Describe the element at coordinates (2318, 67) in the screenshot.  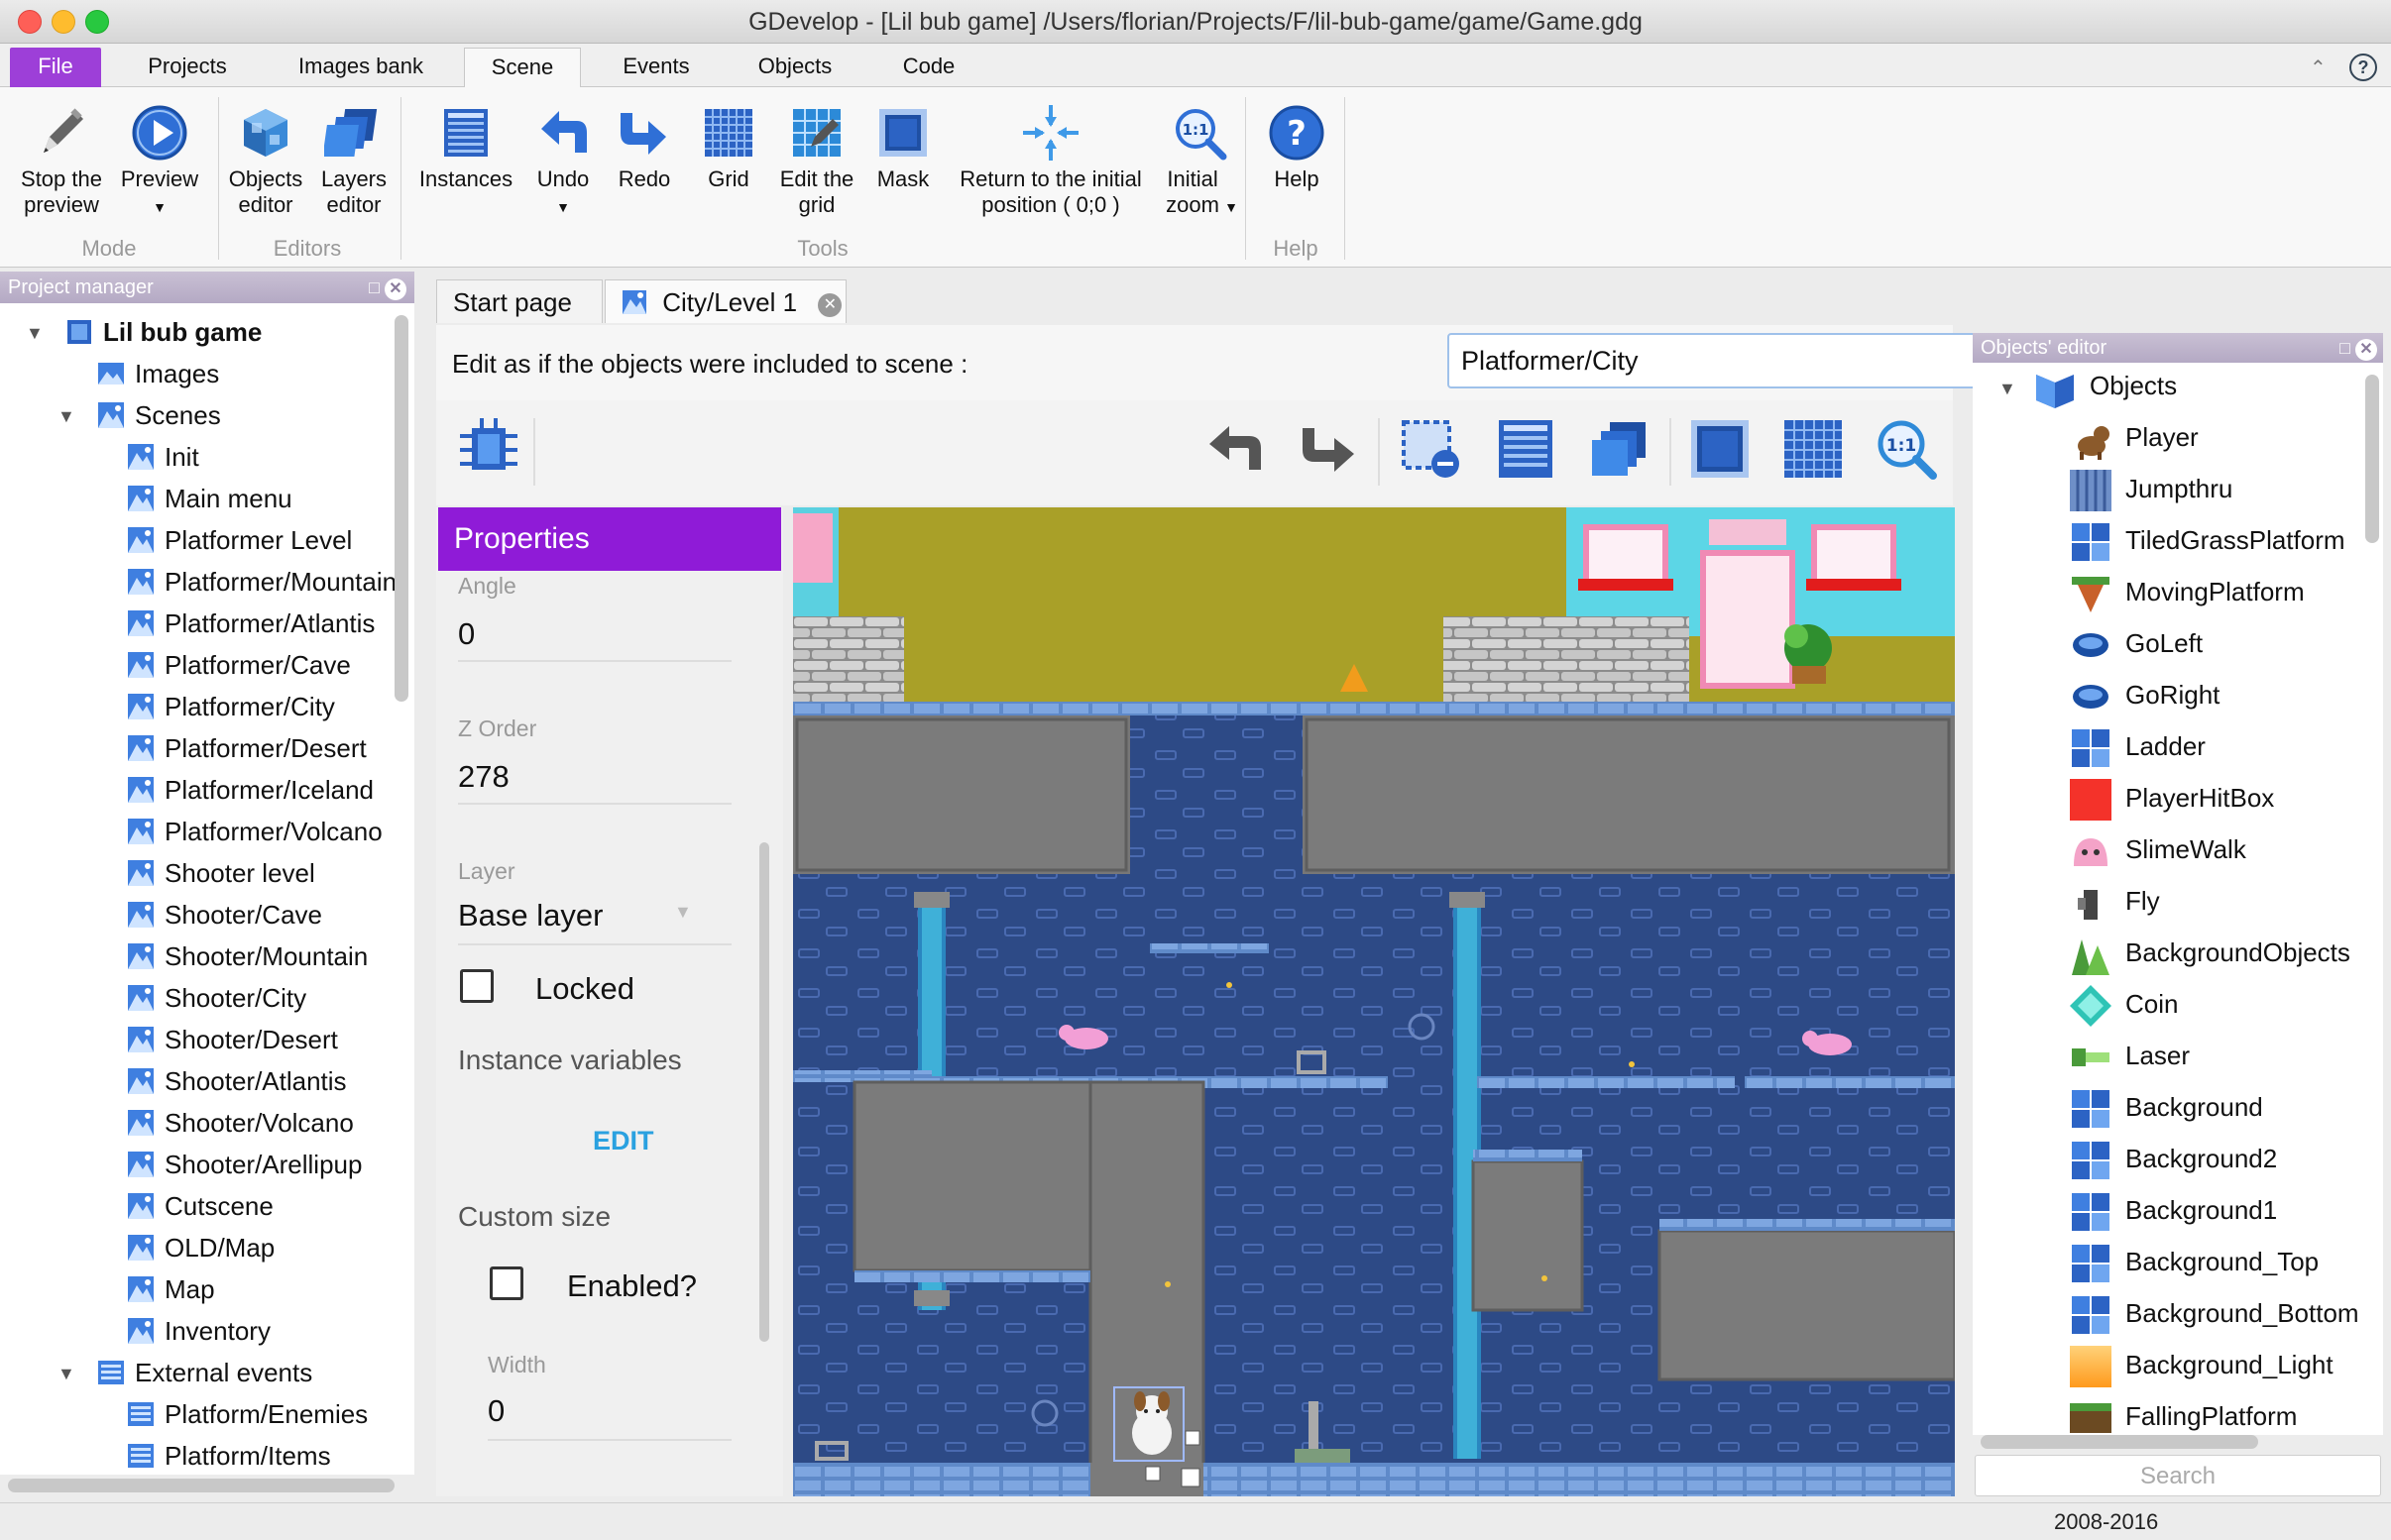
I see `collapse-ribbon-icon: ⌃` at that location.